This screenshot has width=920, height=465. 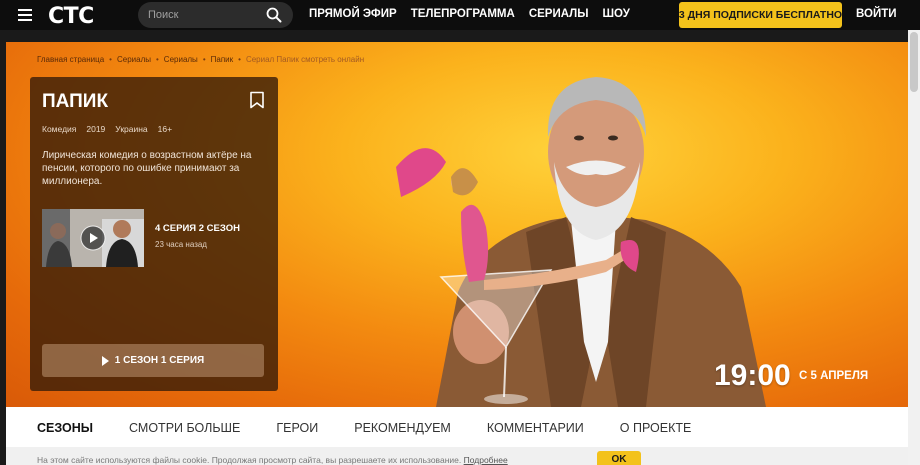 I want to click on search-icon, so click(x=274, y=15).